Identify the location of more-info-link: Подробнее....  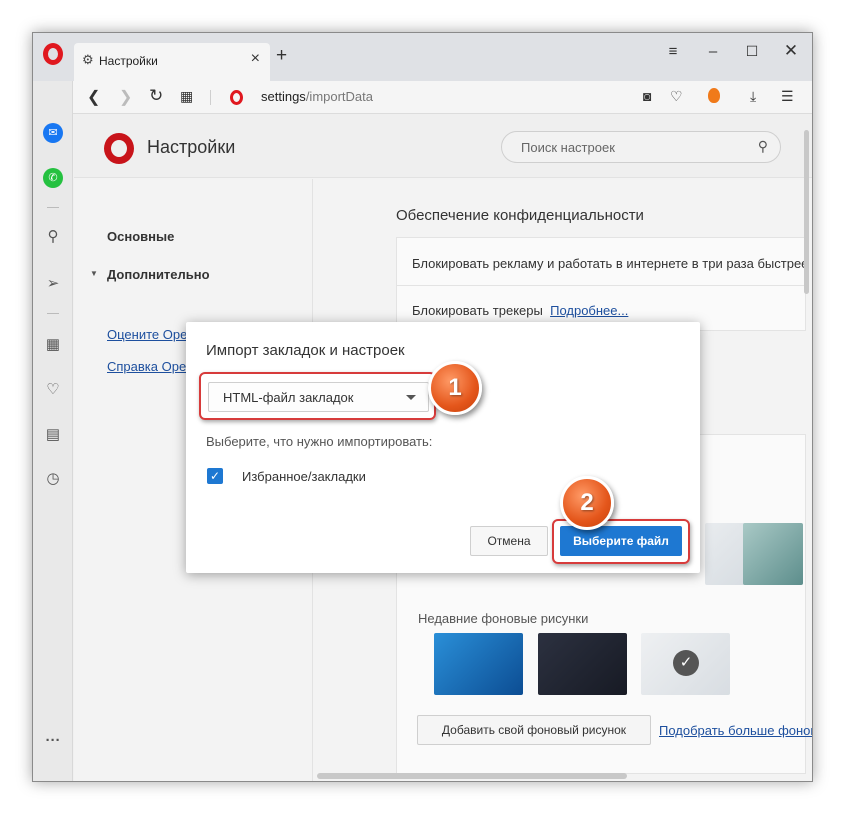
(589, 310).